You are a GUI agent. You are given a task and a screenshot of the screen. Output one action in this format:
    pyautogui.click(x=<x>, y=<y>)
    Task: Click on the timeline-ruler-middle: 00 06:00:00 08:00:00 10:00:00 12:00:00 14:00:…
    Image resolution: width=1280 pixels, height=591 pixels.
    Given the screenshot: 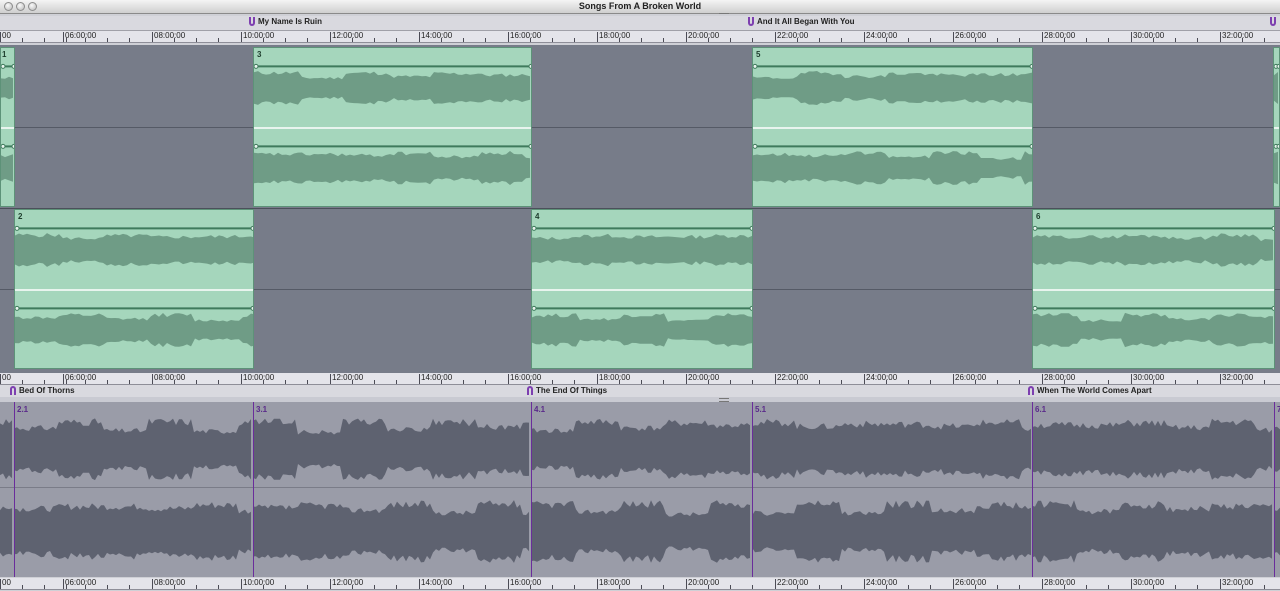 What is the action you would take?
    pyautogui.click(x=640, y=379)
    